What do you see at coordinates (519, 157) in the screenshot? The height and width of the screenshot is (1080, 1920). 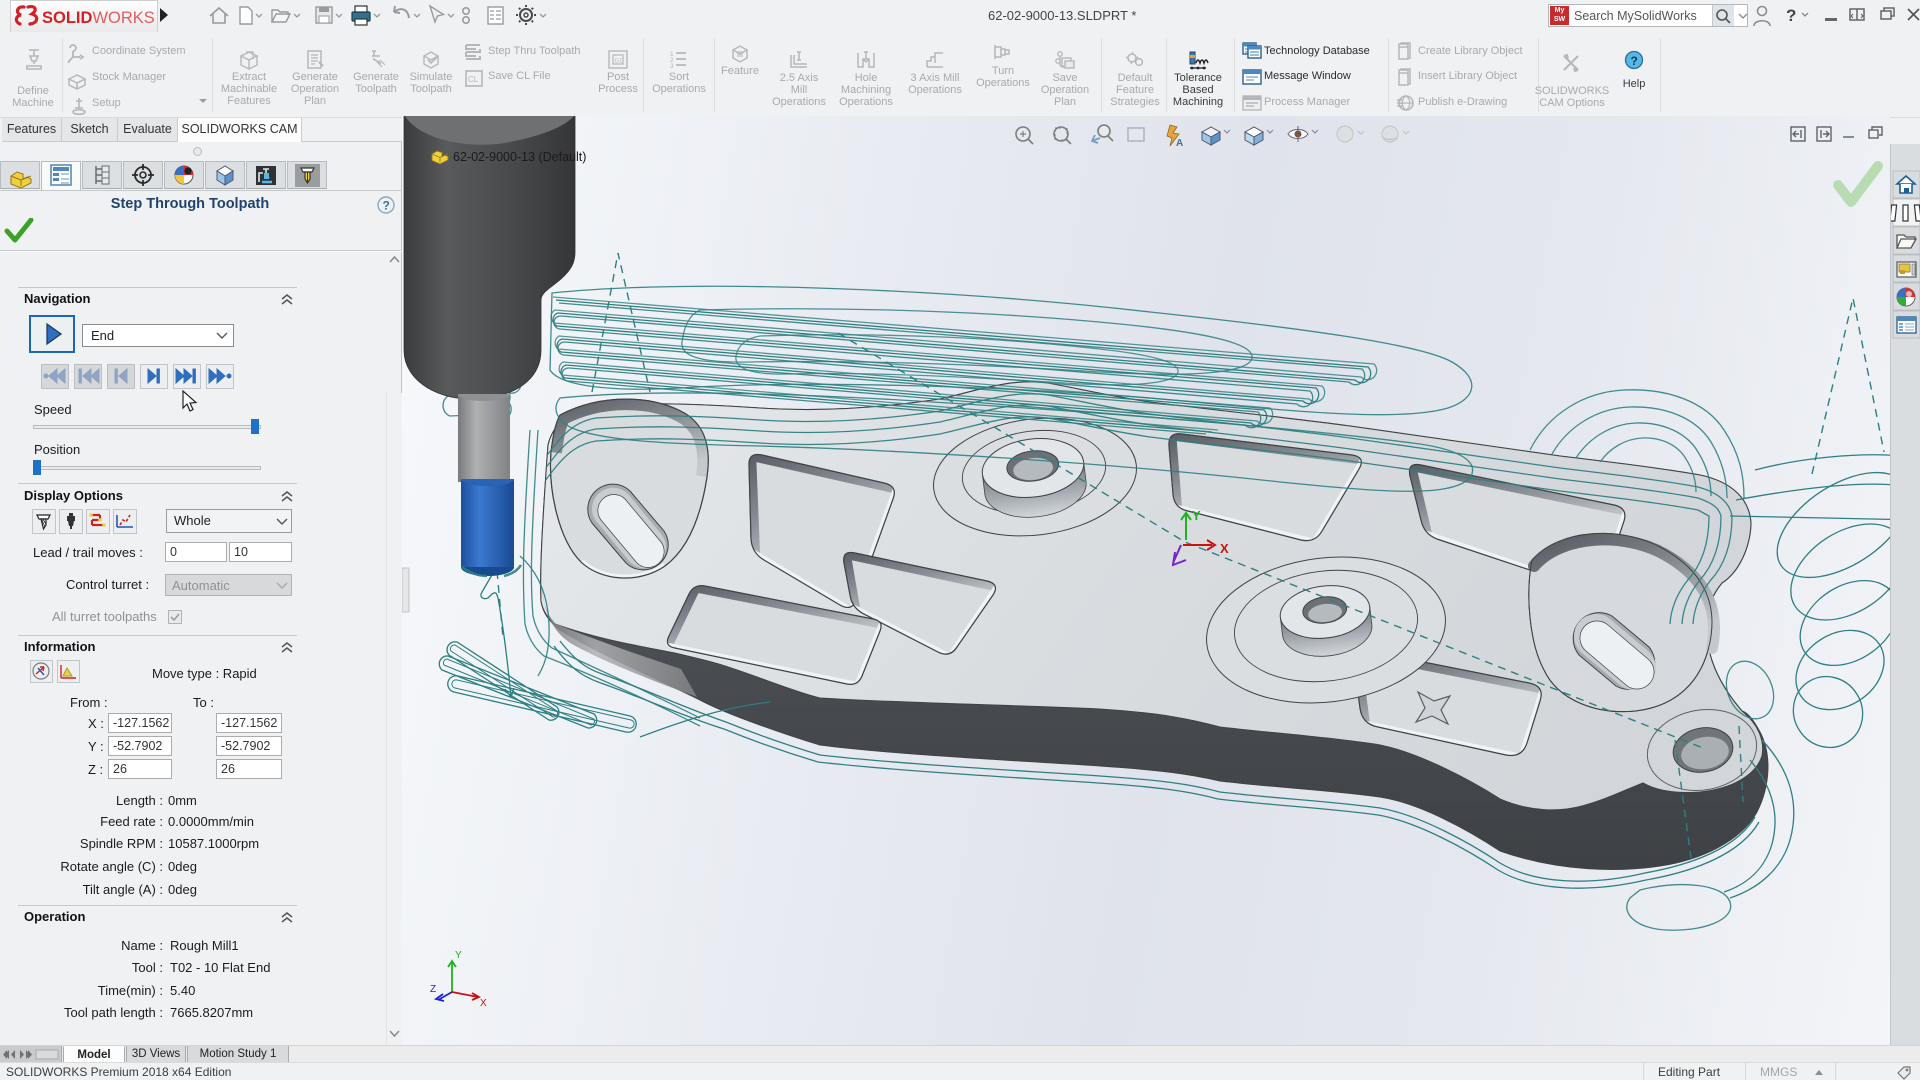 I see `svg-text: 62-02-9000-13 (Default)` at bounding box center [519, 157].